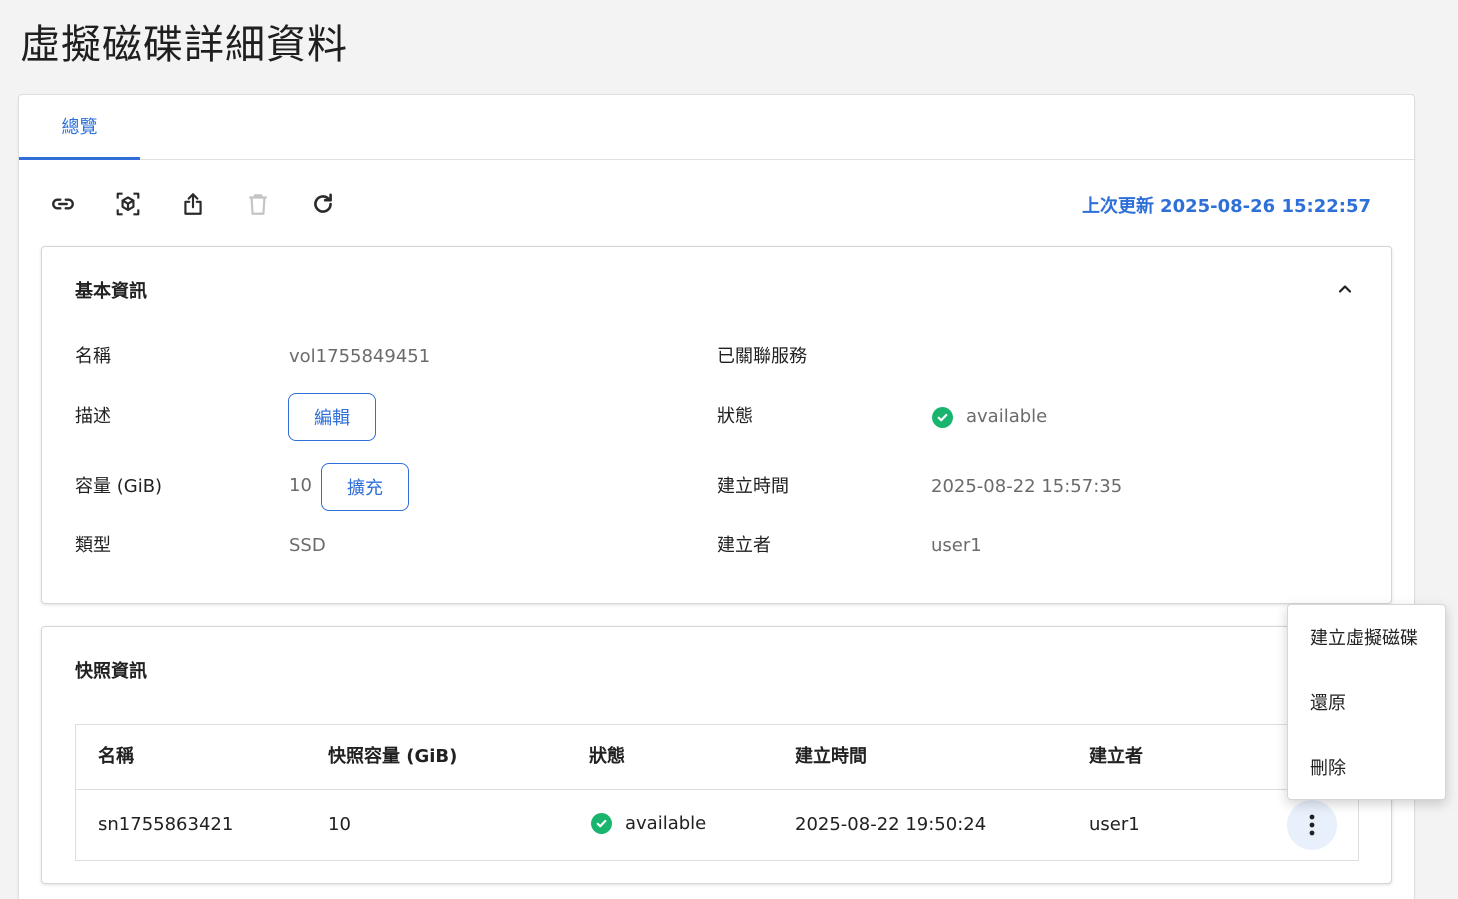 The width and height of the screenshot is (1458, 899). Describe the element at coordinates (716, 203) in the screenshot. I see `toolbar: 上次更新 2025-08-26 15:22:57` at that location.